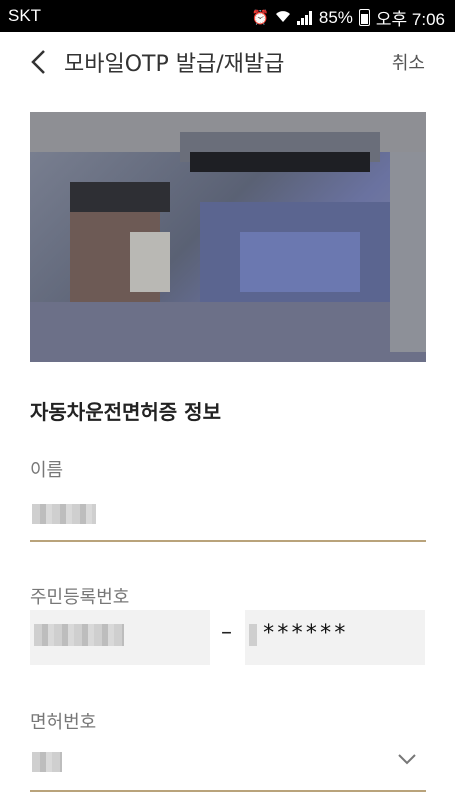 This screenshot has height=812, width=455. Describe the element at coordinates (80, 597) in the screenshot. I see `rrn-label: 주민등록번호` at that location.